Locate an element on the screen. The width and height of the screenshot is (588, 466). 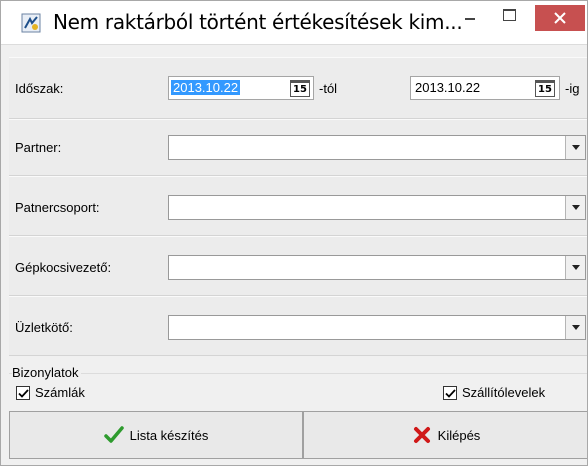
partner-select is located at coordinates (377, 147).